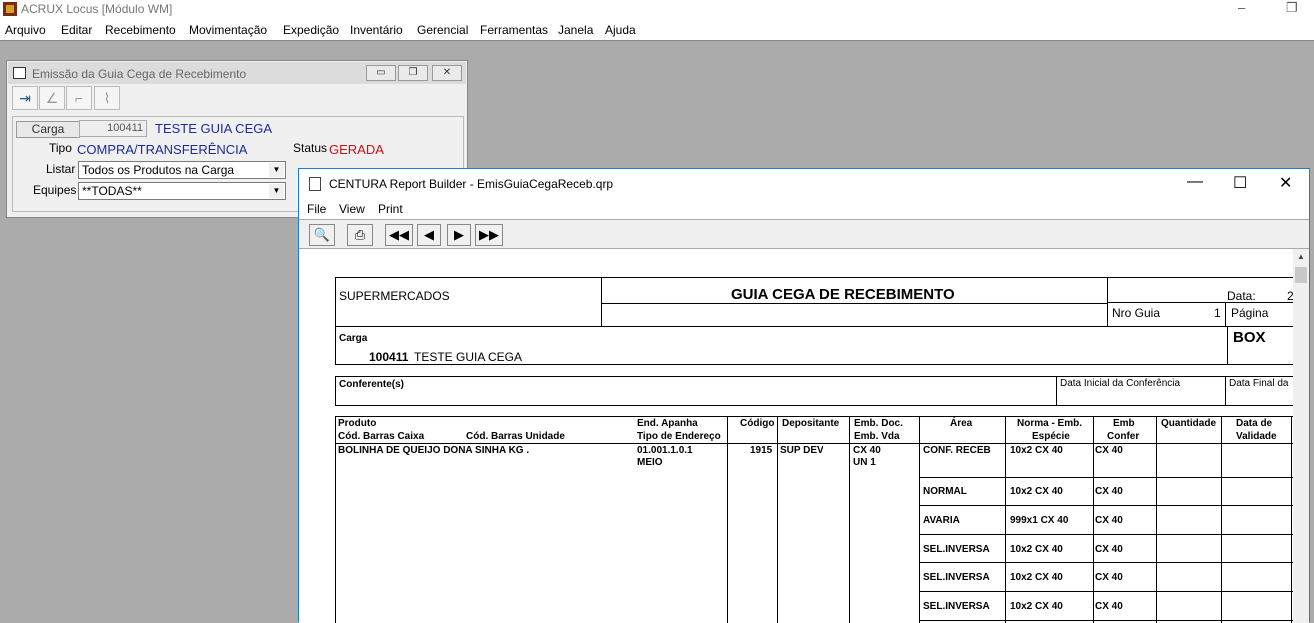 This screenshot has height=623, width=1314. I want to click on restore-icon: ❐, so click(1292, 8).